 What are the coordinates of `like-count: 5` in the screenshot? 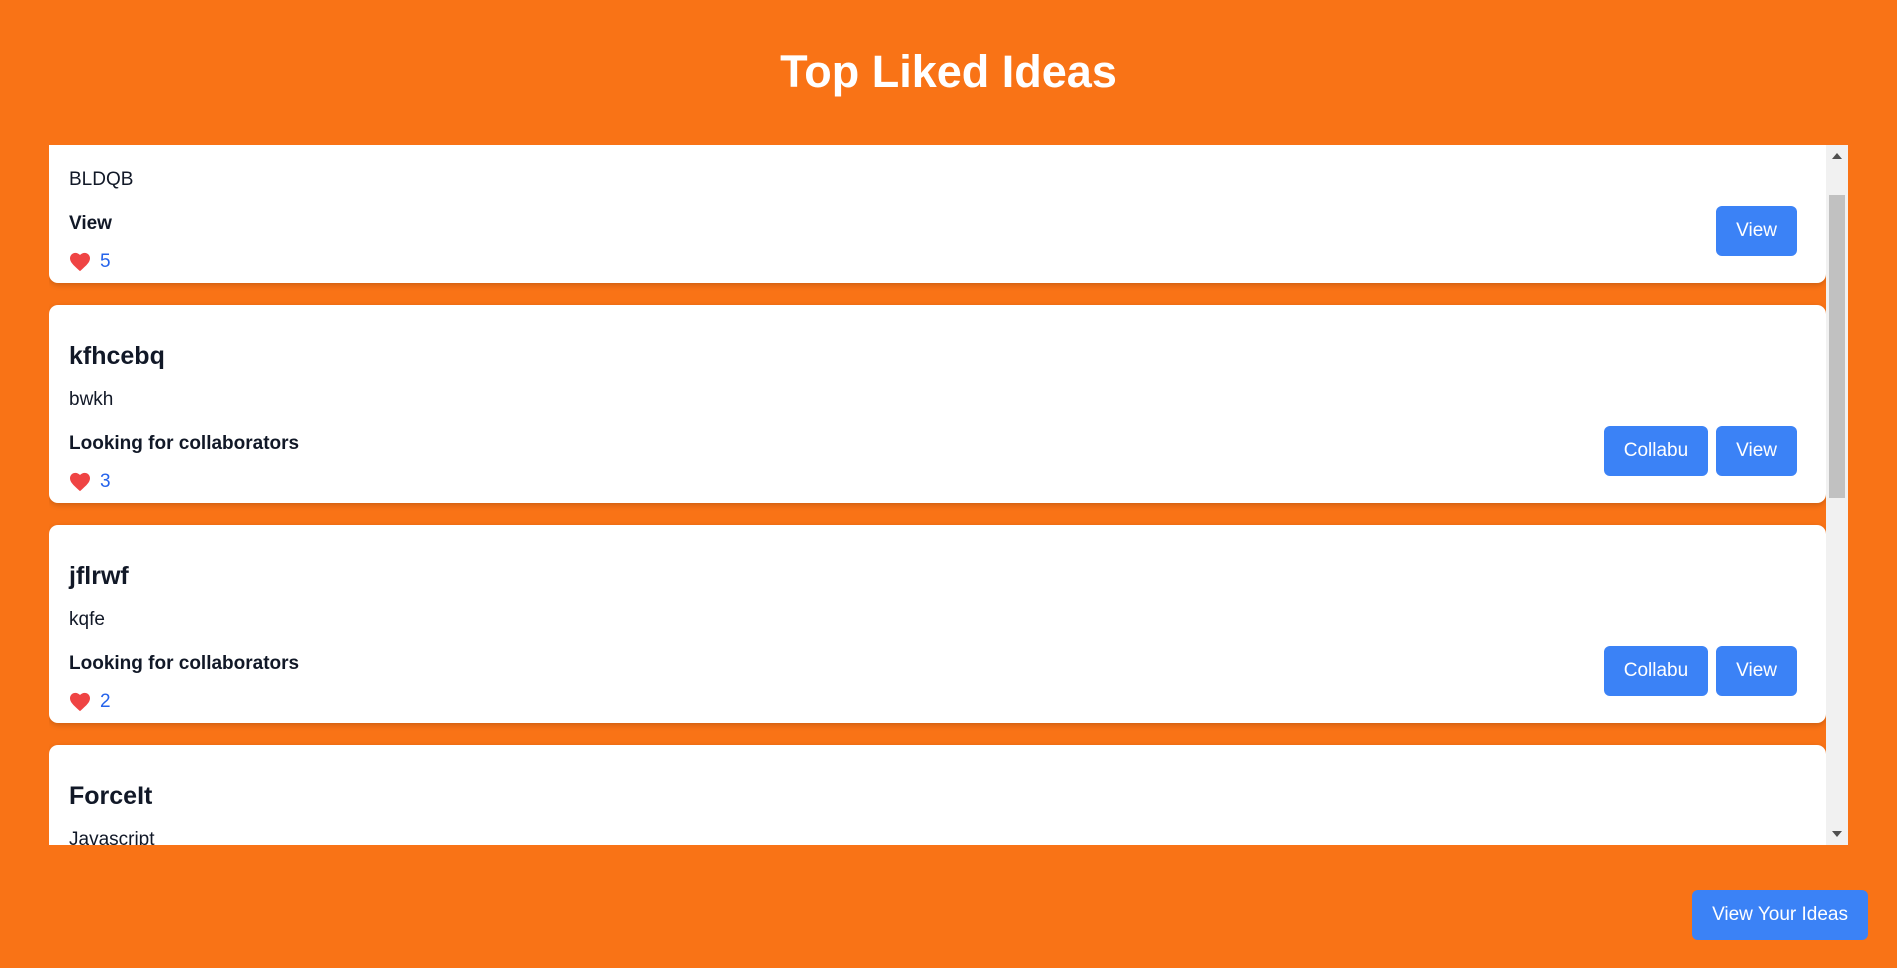 It's located at (105, 261).